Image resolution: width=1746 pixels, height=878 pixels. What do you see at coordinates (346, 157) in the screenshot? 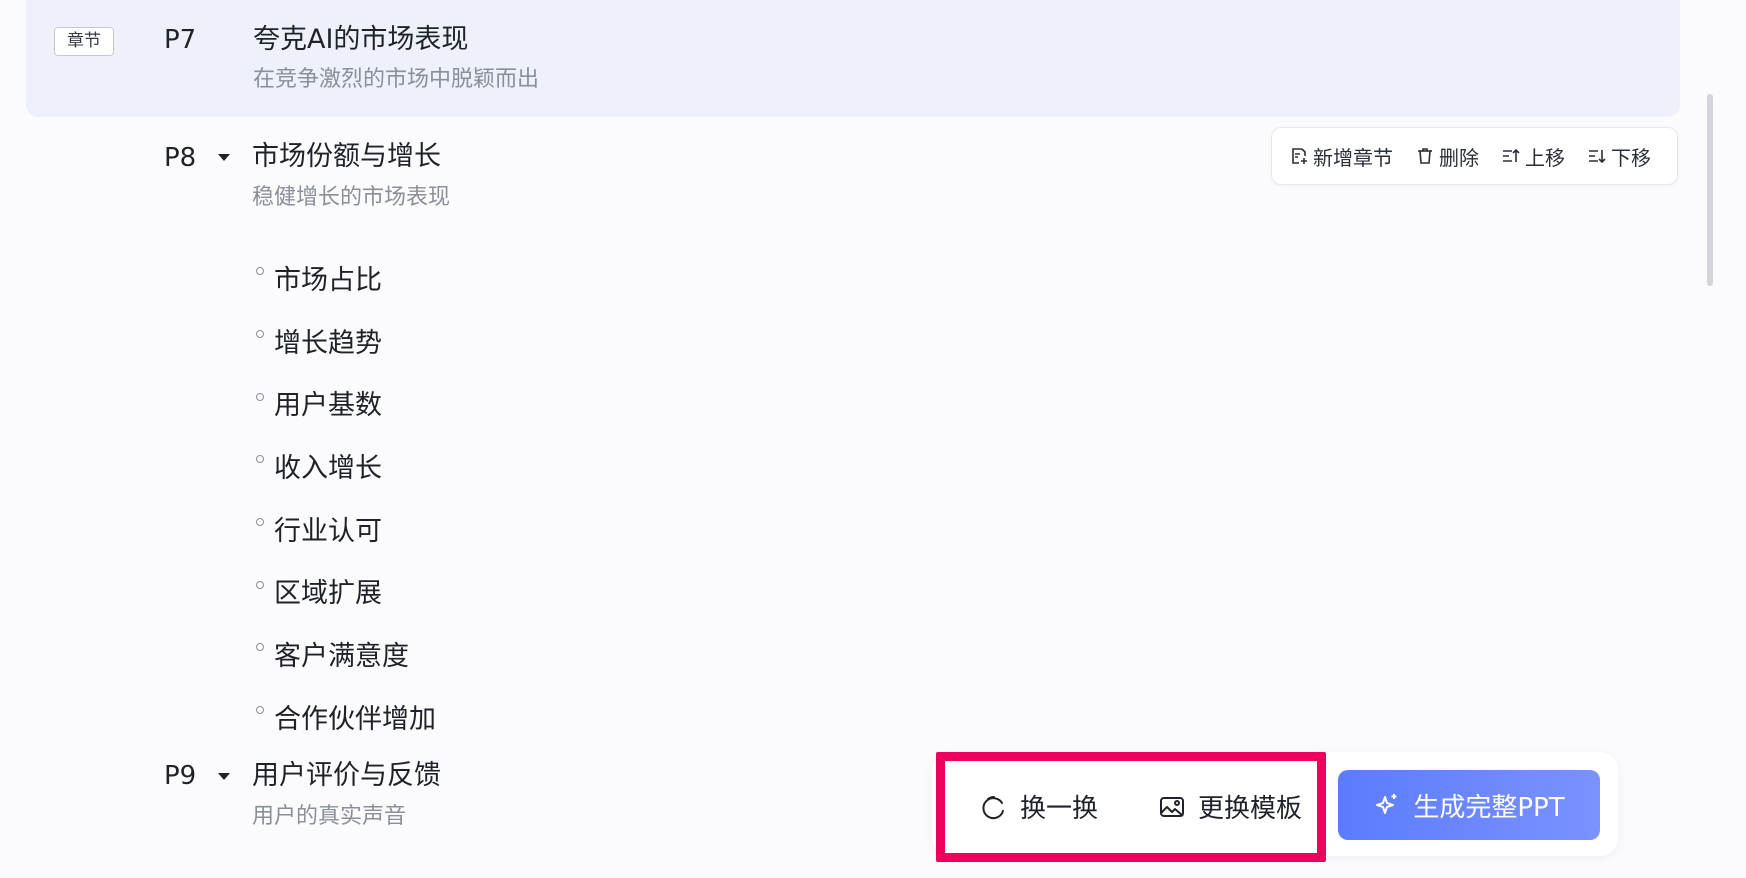
I see `section-title: 市场份额与增长` at bounding box center [346, 157].